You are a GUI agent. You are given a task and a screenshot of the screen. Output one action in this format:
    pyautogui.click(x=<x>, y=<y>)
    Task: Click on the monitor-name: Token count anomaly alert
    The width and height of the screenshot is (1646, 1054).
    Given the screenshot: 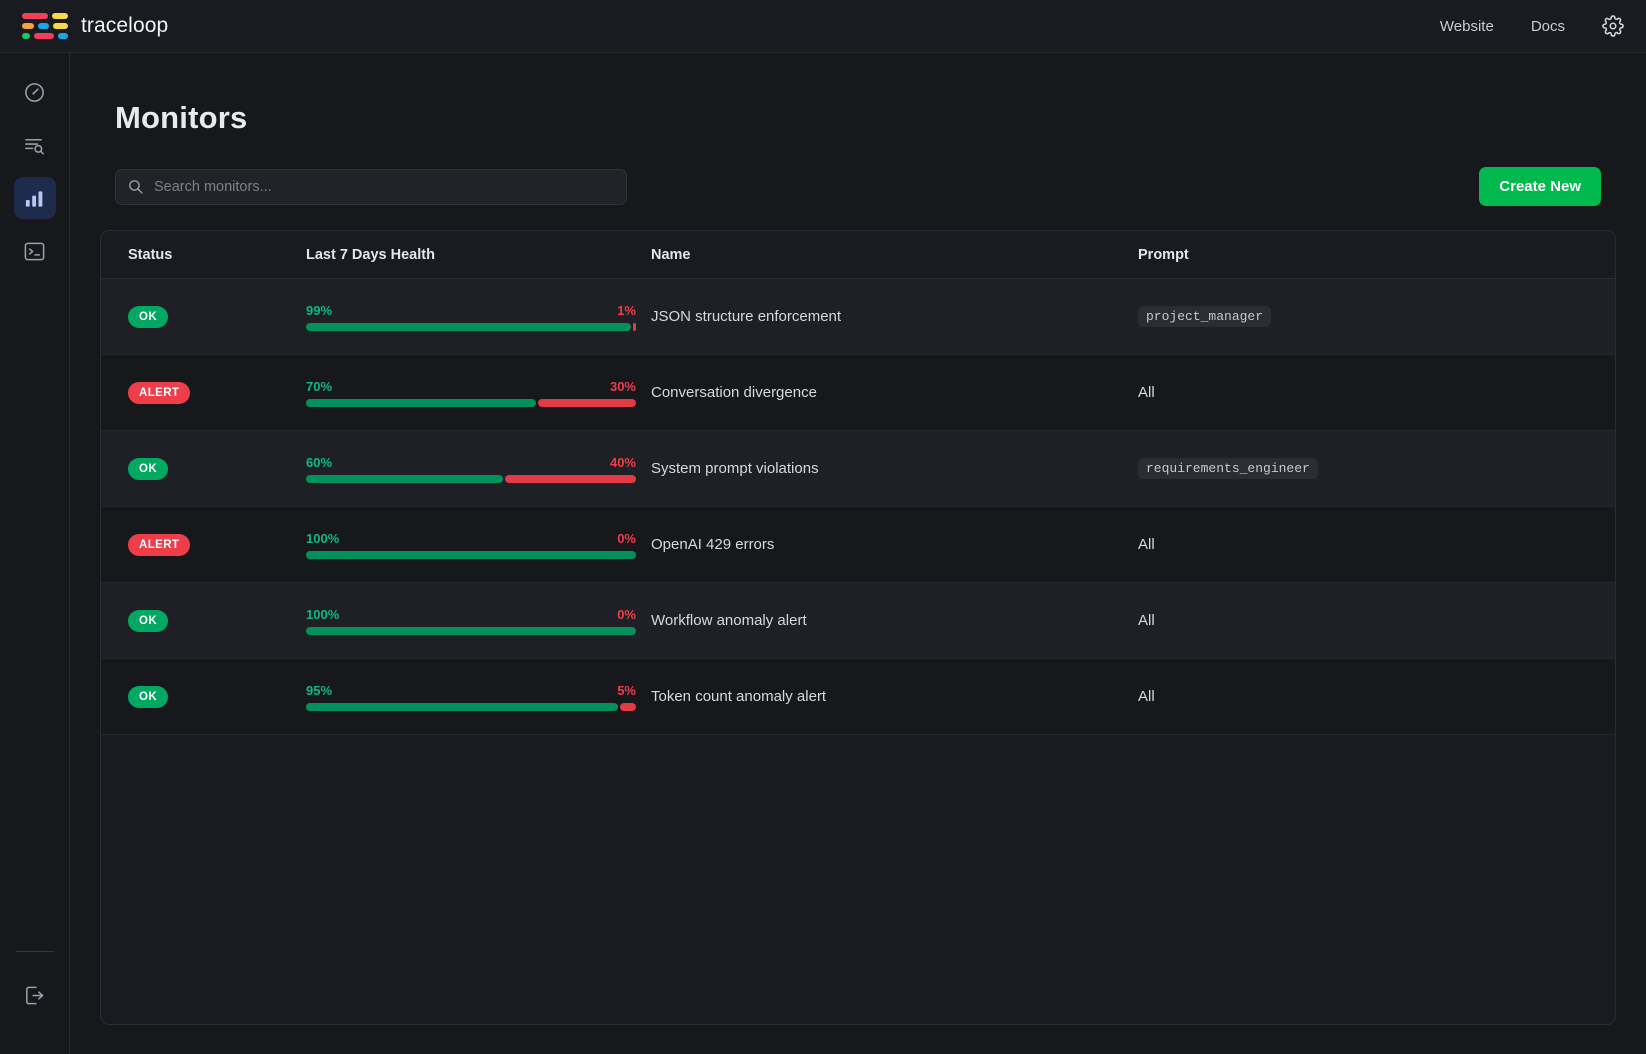 What is the action you would take?
    pyautogui.click(x=739, y=696)
    